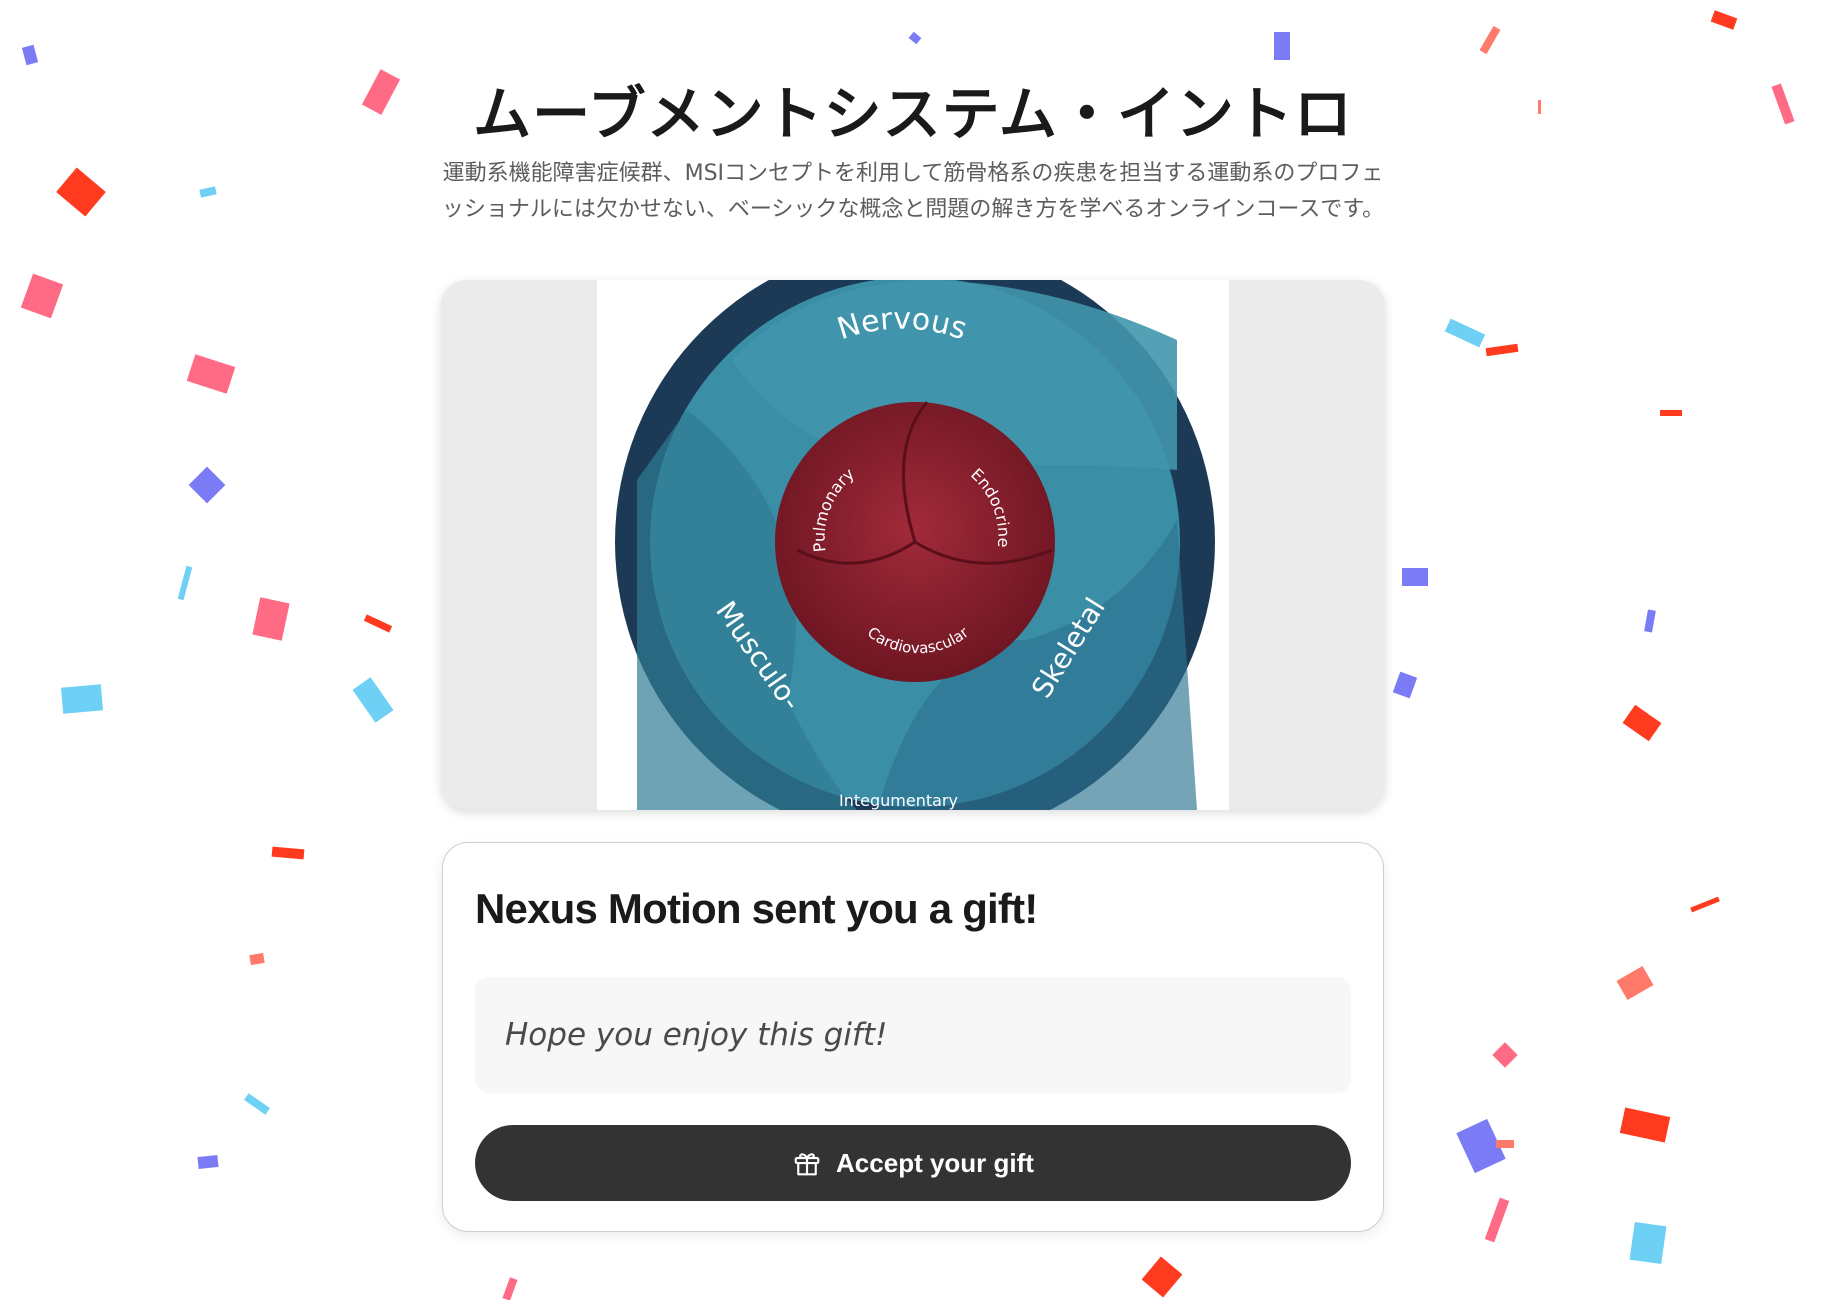 The width and height of the screenshot is (1826, 1300). What do you see at coordinates (898, 800) in the screenshot?
I see `wheel-label-integumentary: Integumentary` at bounding box center [898, 800].